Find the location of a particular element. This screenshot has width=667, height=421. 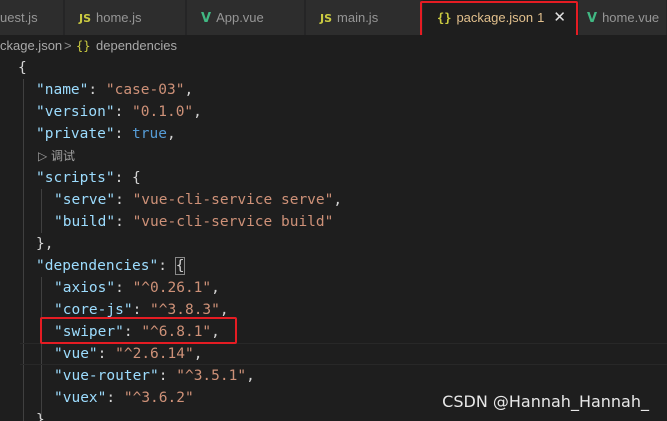

breadcrumb: ckage.json > {} dependencies is located at coordinates (333, 46).